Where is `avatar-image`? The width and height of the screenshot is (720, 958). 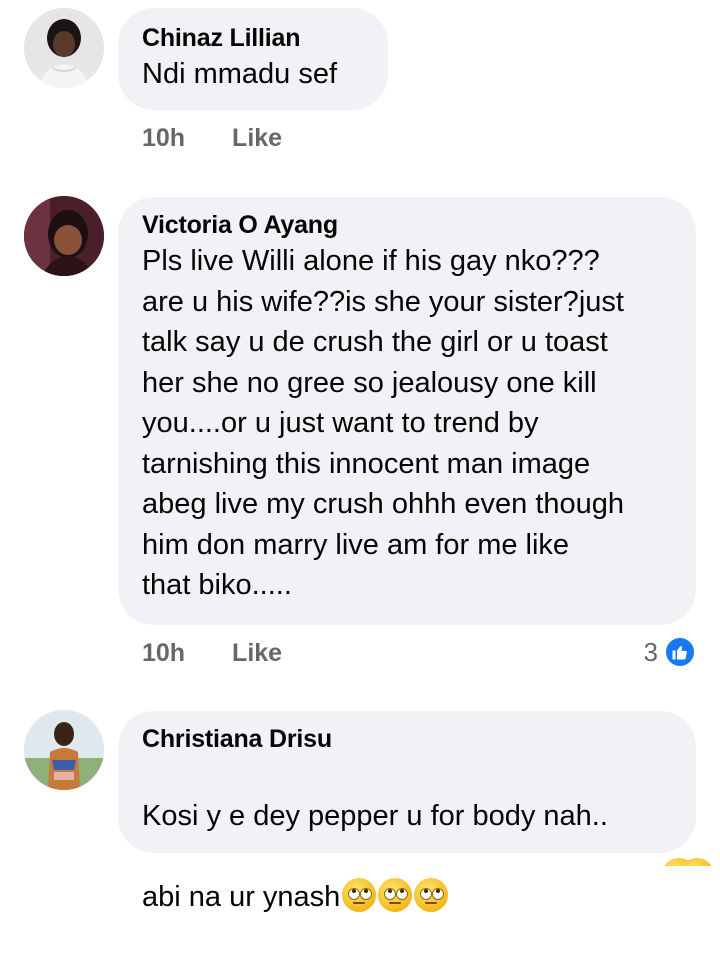
avatar-image is located at coordinates (64, 750).